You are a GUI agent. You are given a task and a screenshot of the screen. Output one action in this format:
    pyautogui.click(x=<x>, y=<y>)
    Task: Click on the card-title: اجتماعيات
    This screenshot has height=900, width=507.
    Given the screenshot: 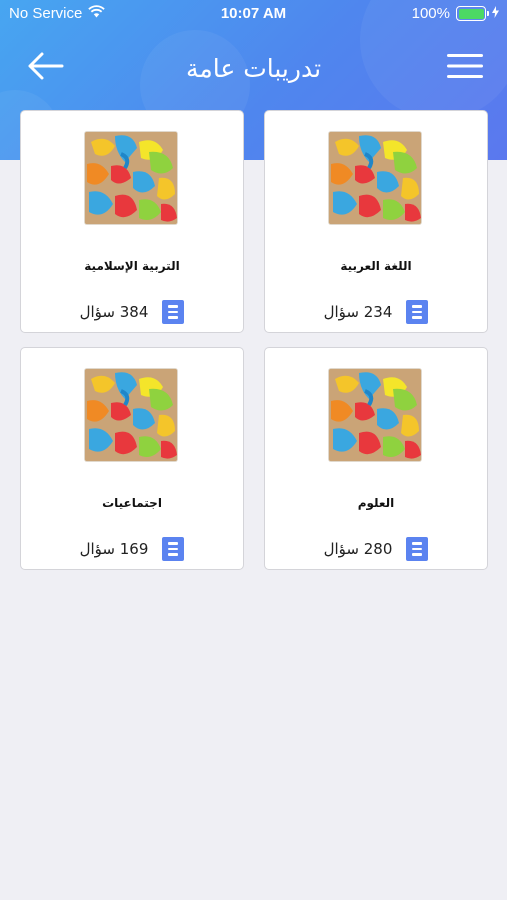 What is the action you would take?
    pyautogui.click(x=132, y=503)
    